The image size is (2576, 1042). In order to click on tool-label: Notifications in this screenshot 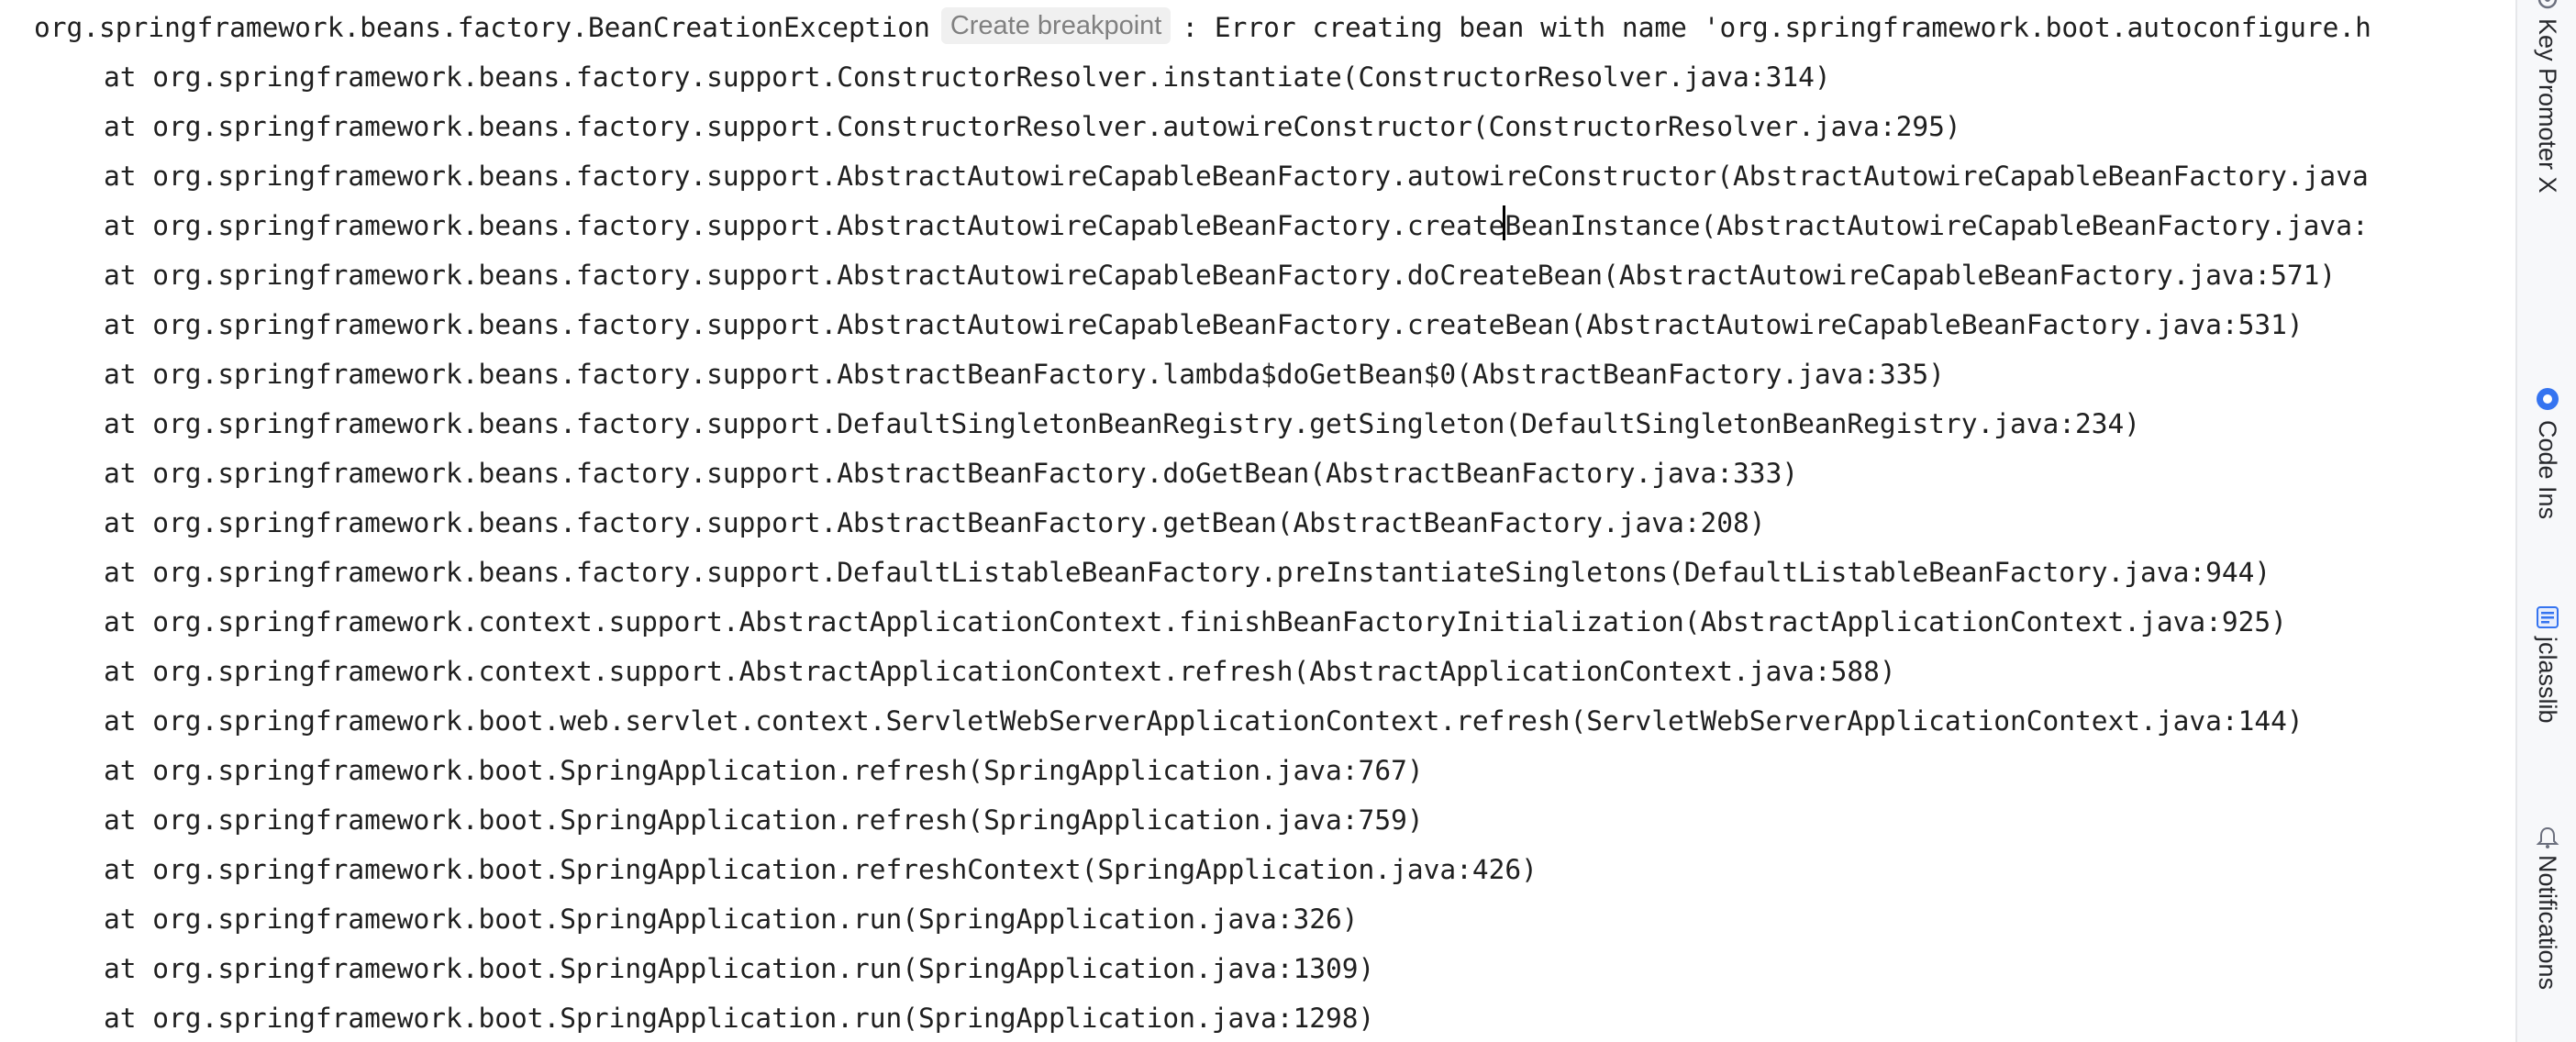, I will do `click(2547, 923)`.